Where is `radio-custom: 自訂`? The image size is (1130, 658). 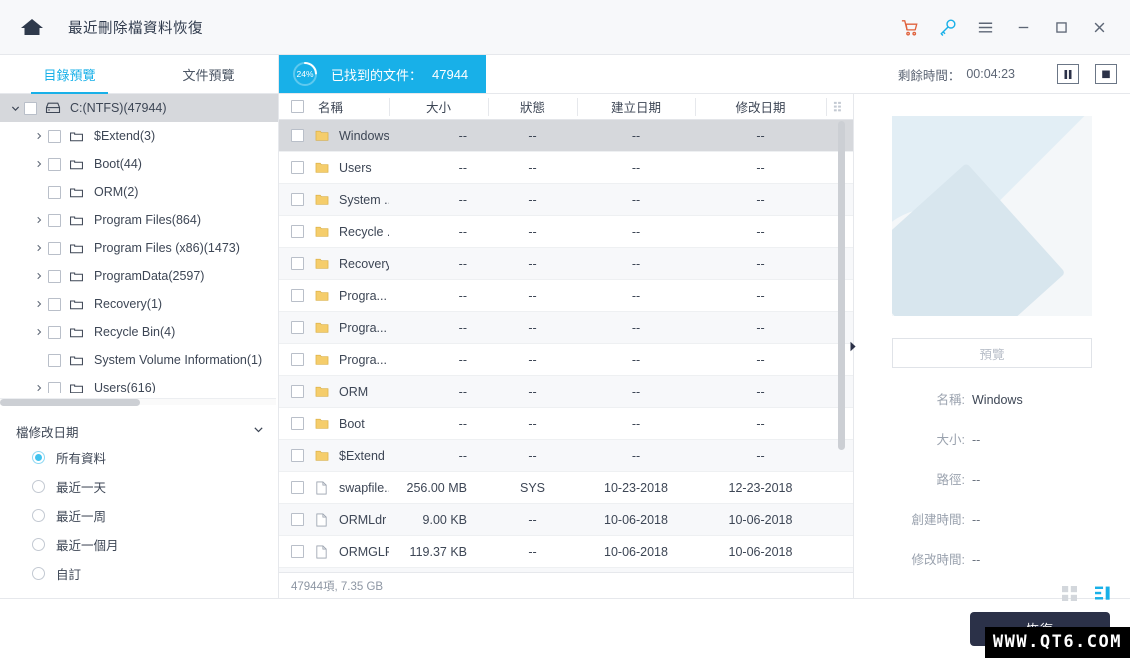
radio-custom: 自訂 is located at coordinates (139, 573).